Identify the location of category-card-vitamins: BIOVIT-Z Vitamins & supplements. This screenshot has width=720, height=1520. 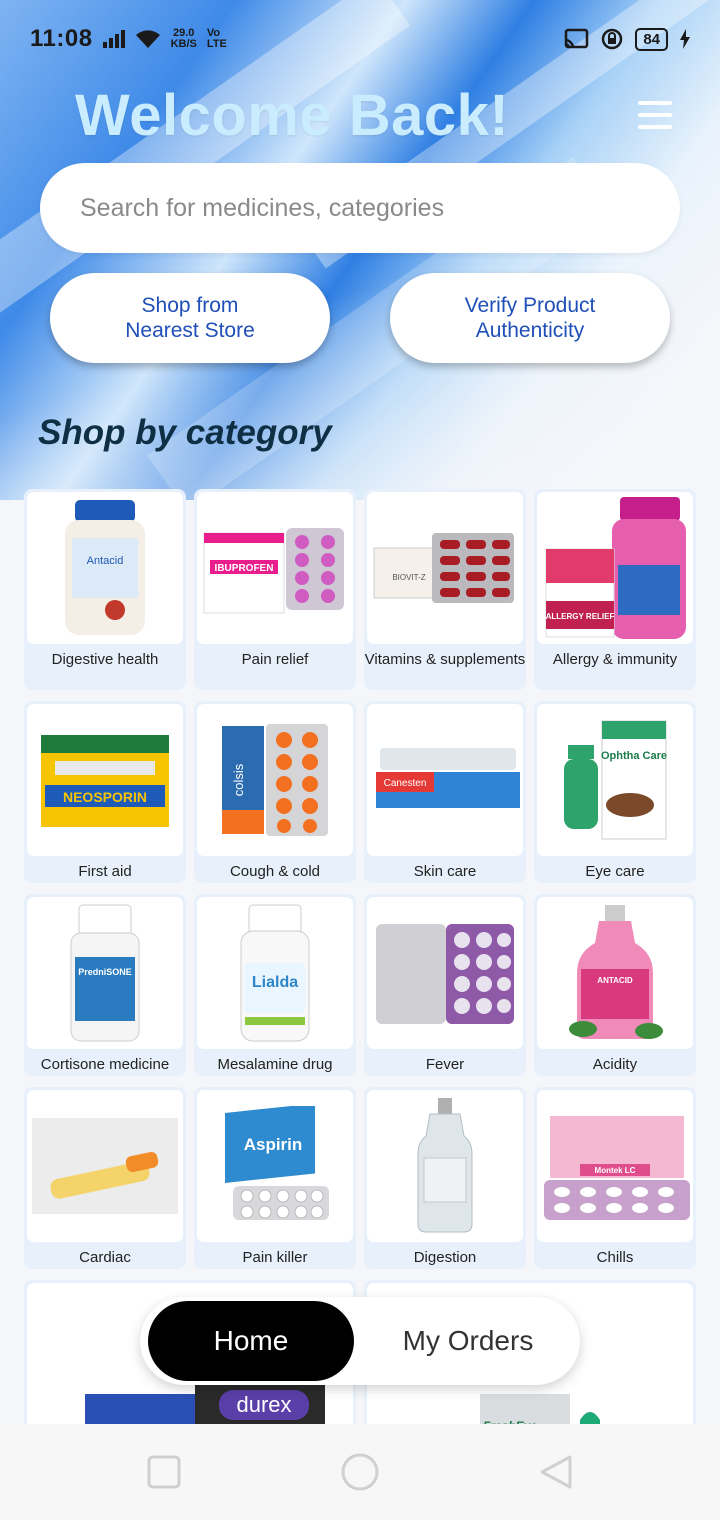
(445, 589).